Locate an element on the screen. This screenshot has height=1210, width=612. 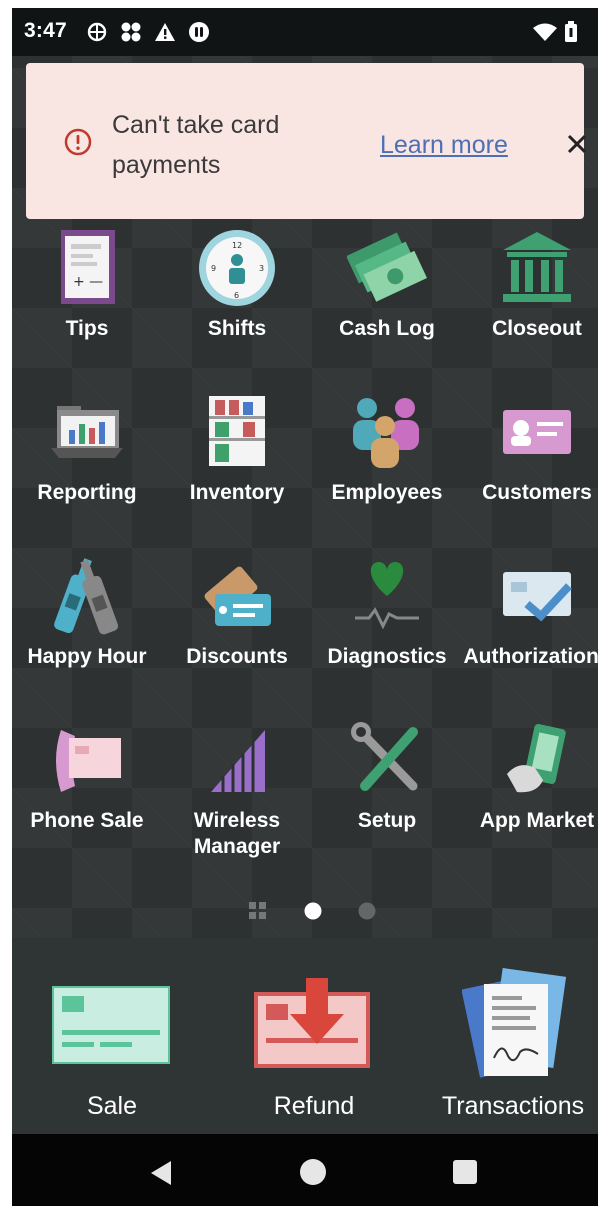
app-inventory: Inventory is located at coordinates (237, 472).